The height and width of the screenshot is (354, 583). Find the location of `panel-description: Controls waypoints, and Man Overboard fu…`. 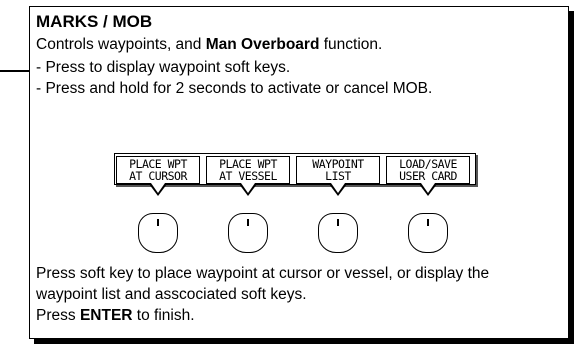

panel-description: Controls waypoints, and Man Overboard fu… is located at coordinates (209, 44).